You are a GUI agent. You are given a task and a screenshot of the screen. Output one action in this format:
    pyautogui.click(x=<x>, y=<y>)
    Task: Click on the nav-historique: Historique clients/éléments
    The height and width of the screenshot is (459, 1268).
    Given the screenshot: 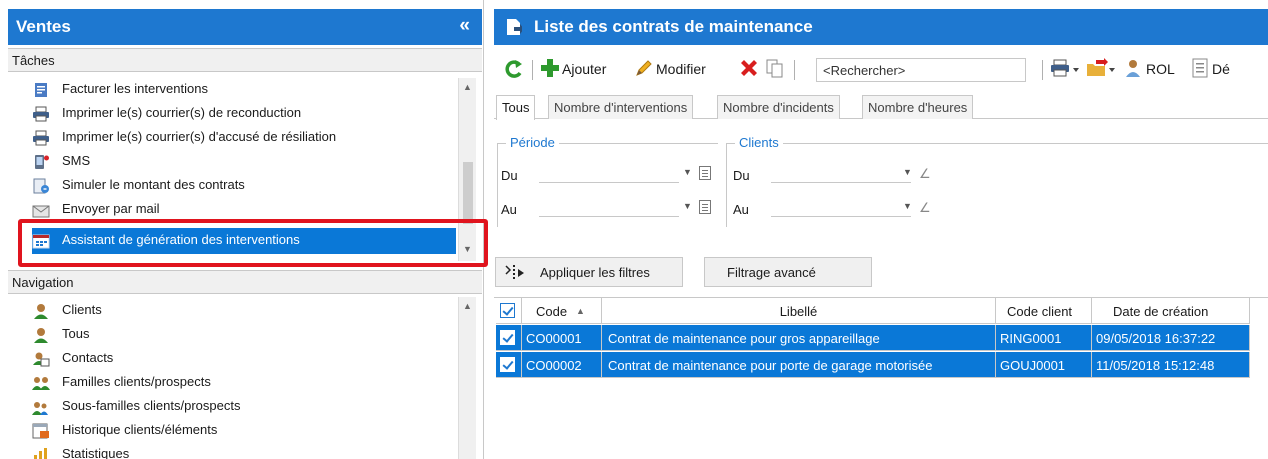 What is the action you would take?
    pyautogui.click(x=244, y=431)
    